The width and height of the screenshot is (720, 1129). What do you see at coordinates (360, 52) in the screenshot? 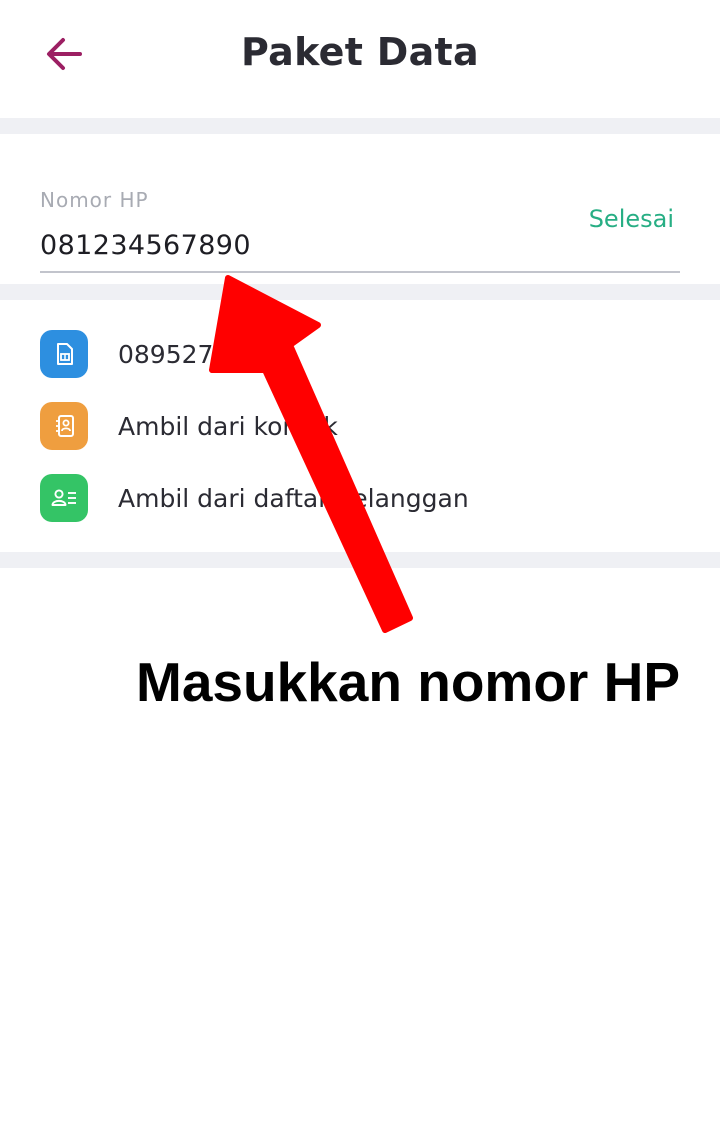
I see `page-title: Paket Data` at bounding box center [360, 52].